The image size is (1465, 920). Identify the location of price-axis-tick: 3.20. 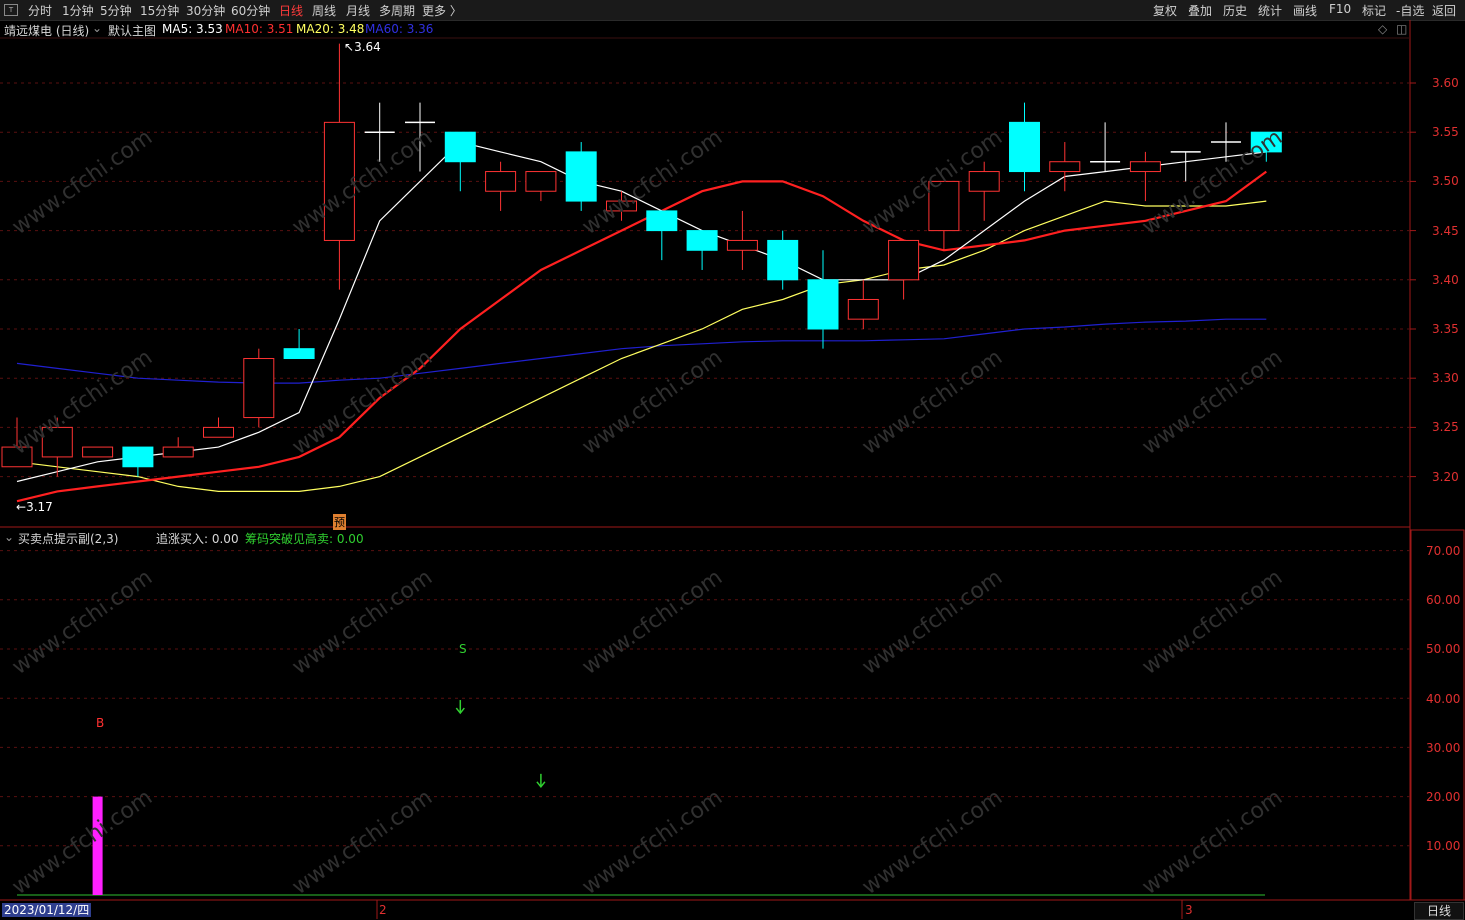
(1445, 476).